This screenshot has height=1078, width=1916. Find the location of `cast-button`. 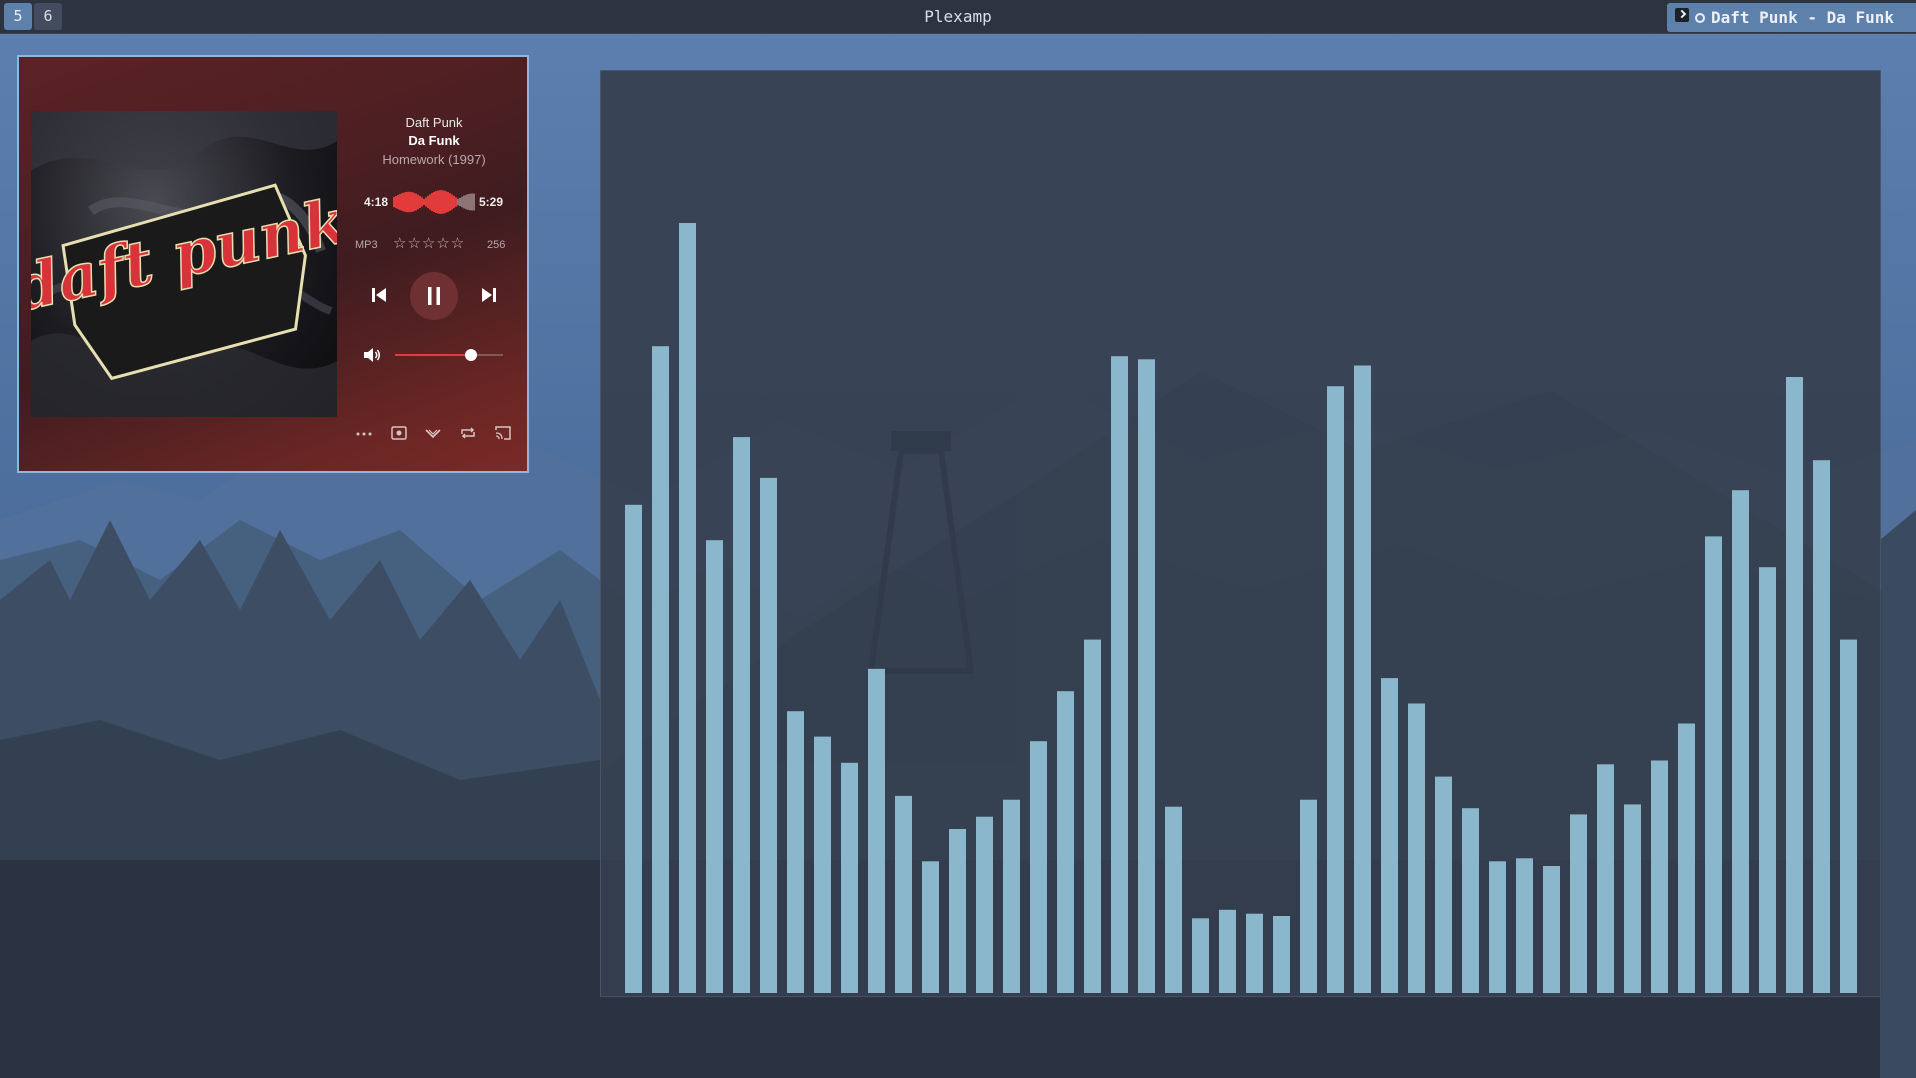

cast-button is located at coordinates (503, 433).